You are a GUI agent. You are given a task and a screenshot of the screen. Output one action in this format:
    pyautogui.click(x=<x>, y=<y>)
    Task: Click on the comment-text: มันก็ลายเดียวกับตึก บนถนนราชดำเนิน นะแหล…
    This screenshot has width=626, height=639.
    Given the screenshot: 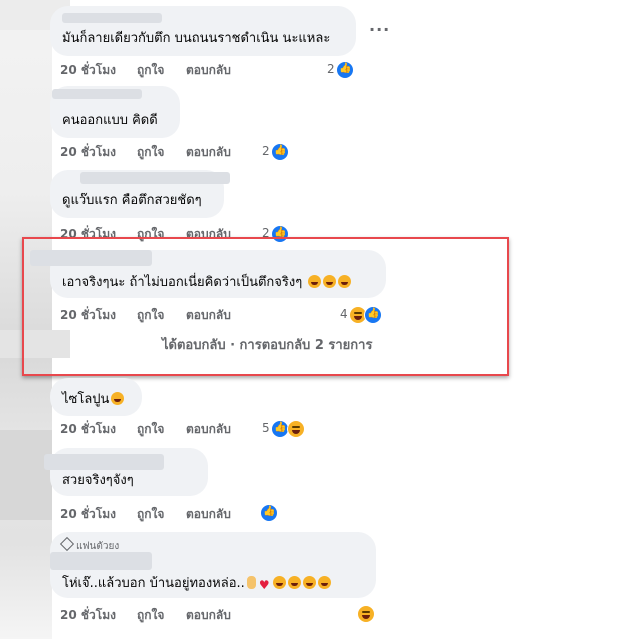 What is the action you would take?
    pyautogui.click(x=196, y=38)
    